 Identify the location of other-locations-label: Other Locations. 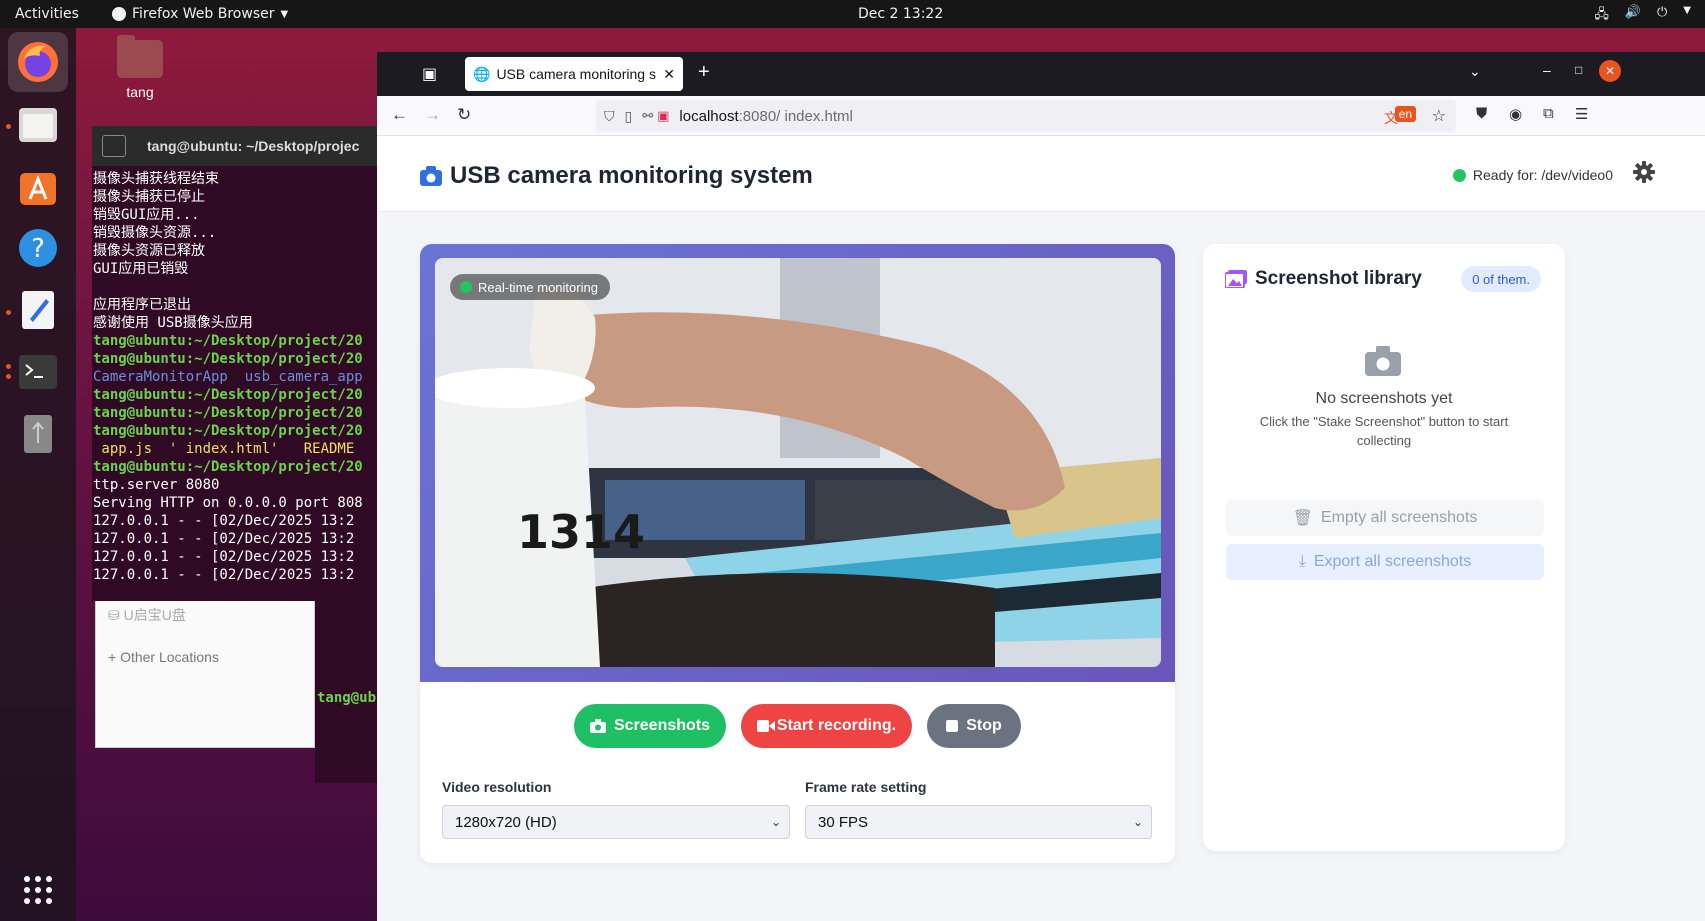
(169, 657).